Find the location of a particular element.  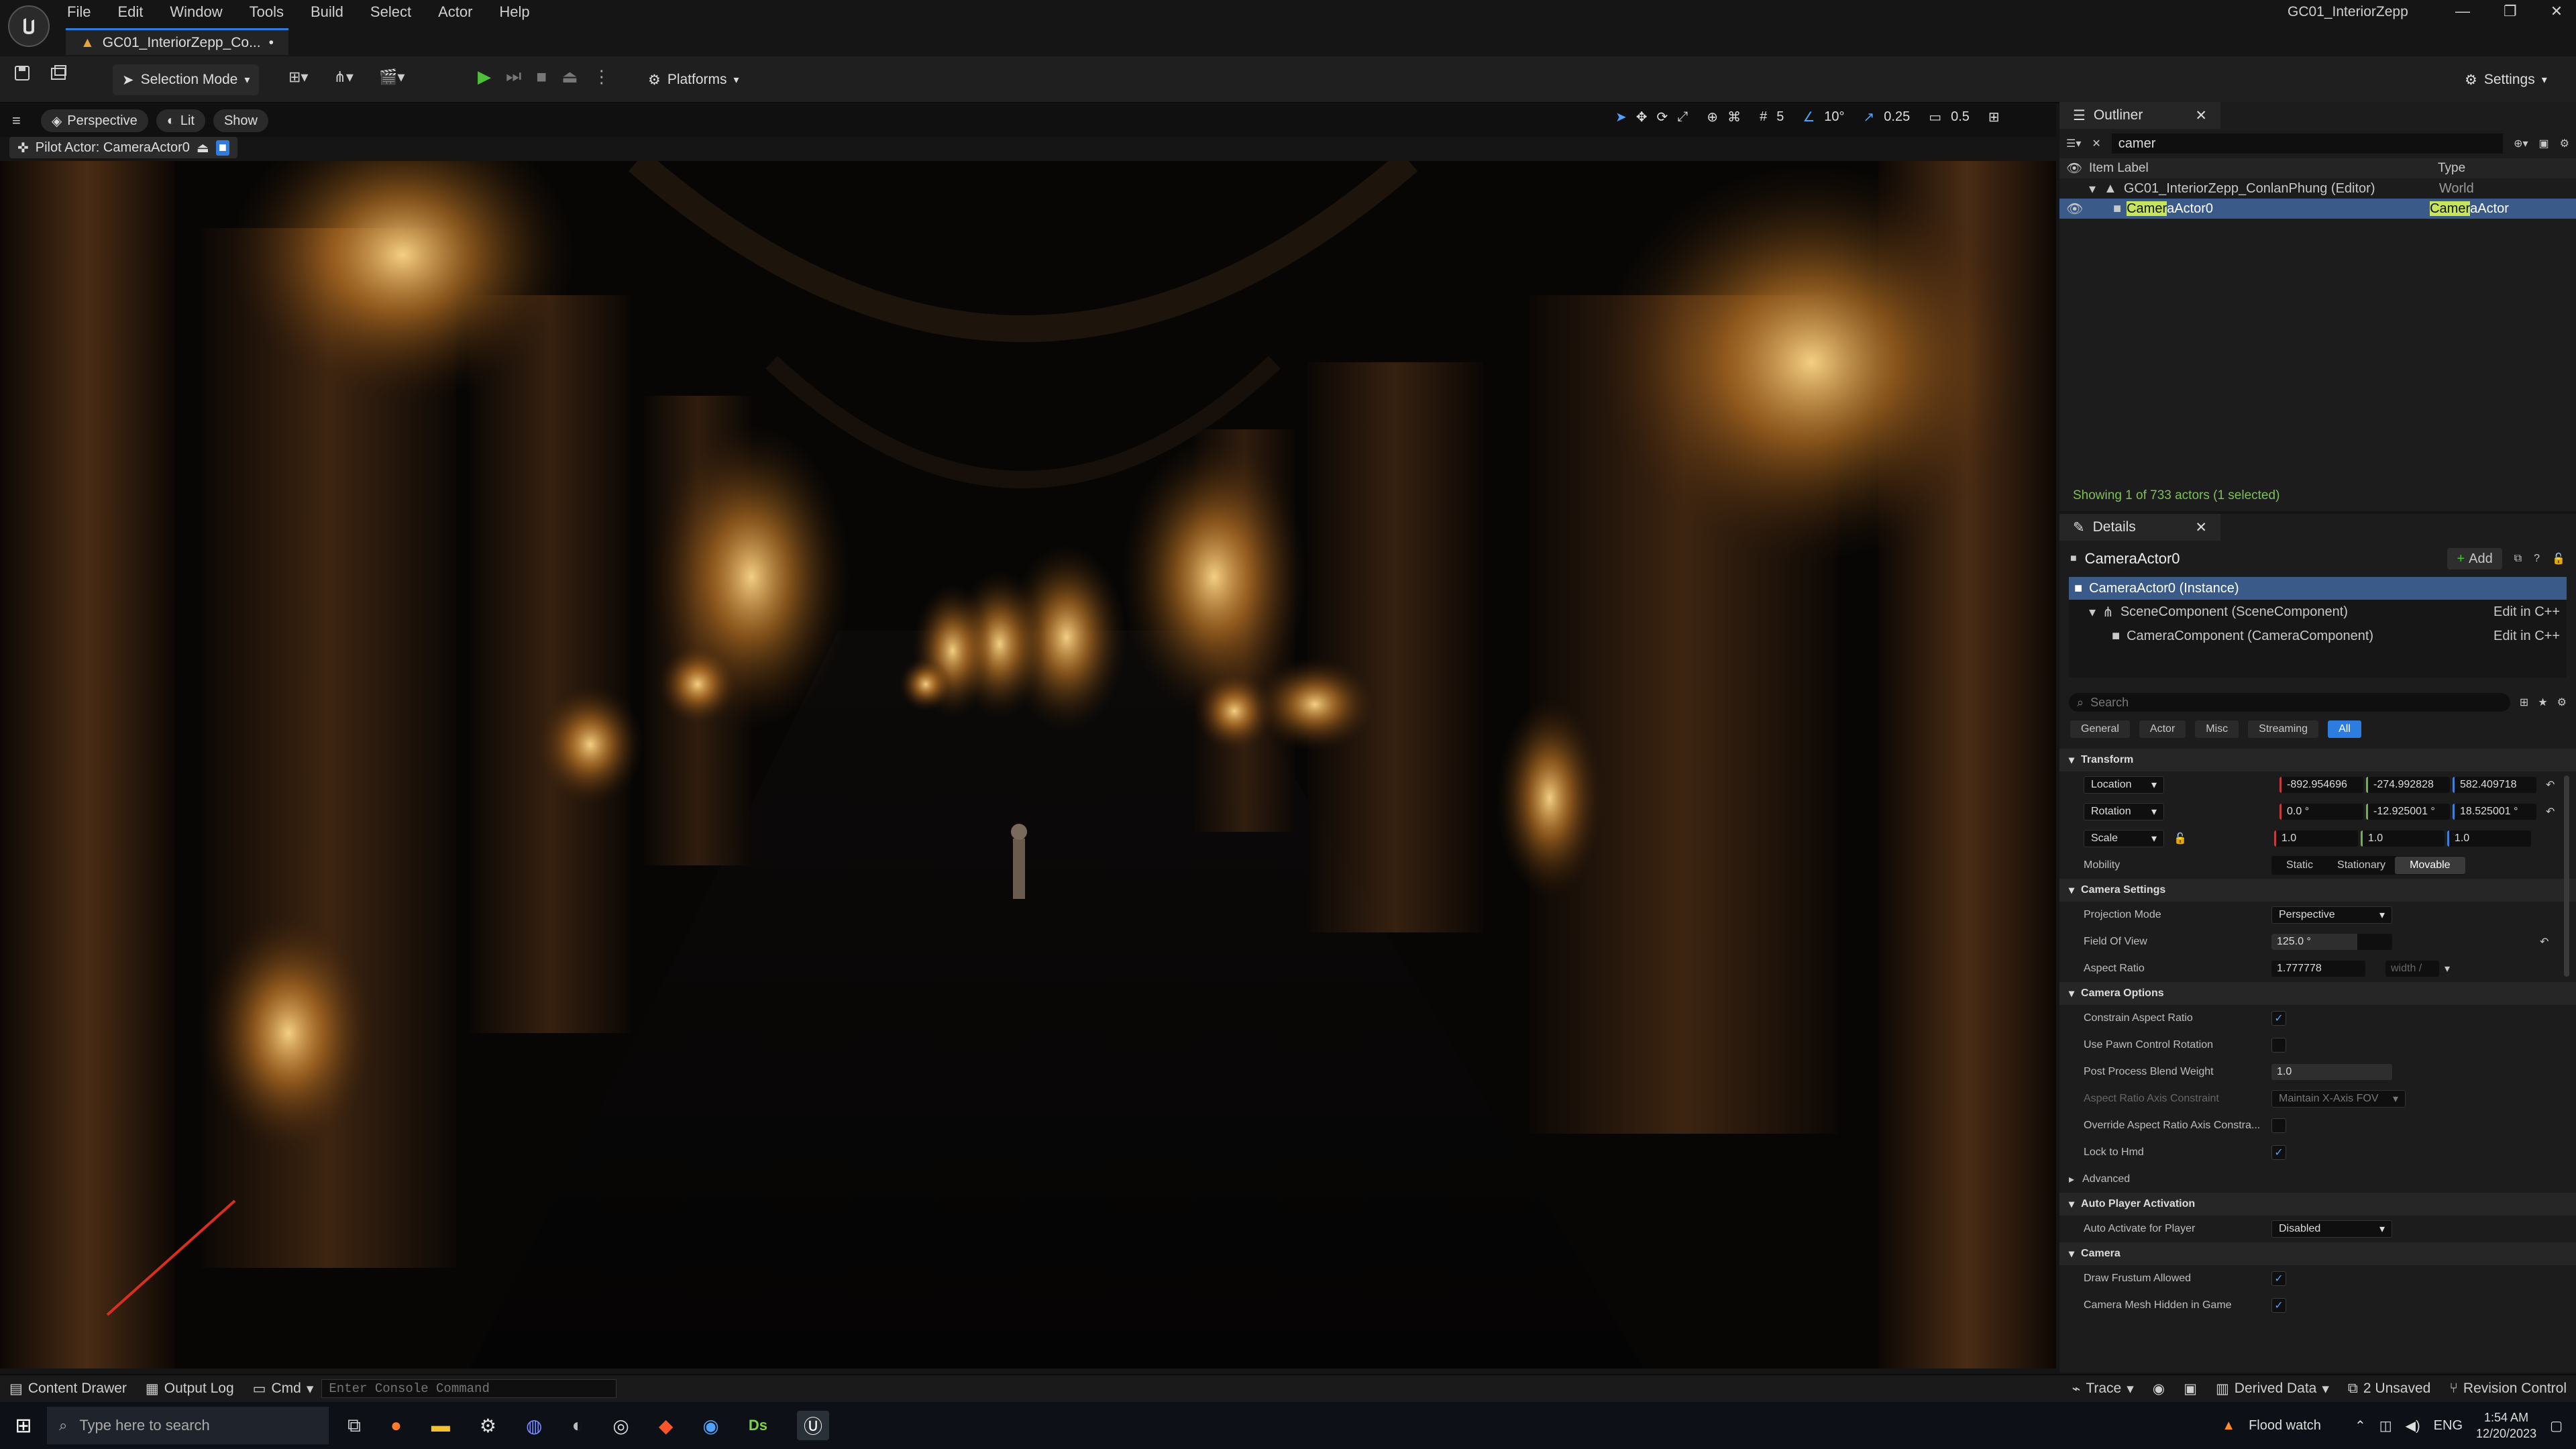

clear-search-icon: ✕ is located at coordinates (2096, 143).